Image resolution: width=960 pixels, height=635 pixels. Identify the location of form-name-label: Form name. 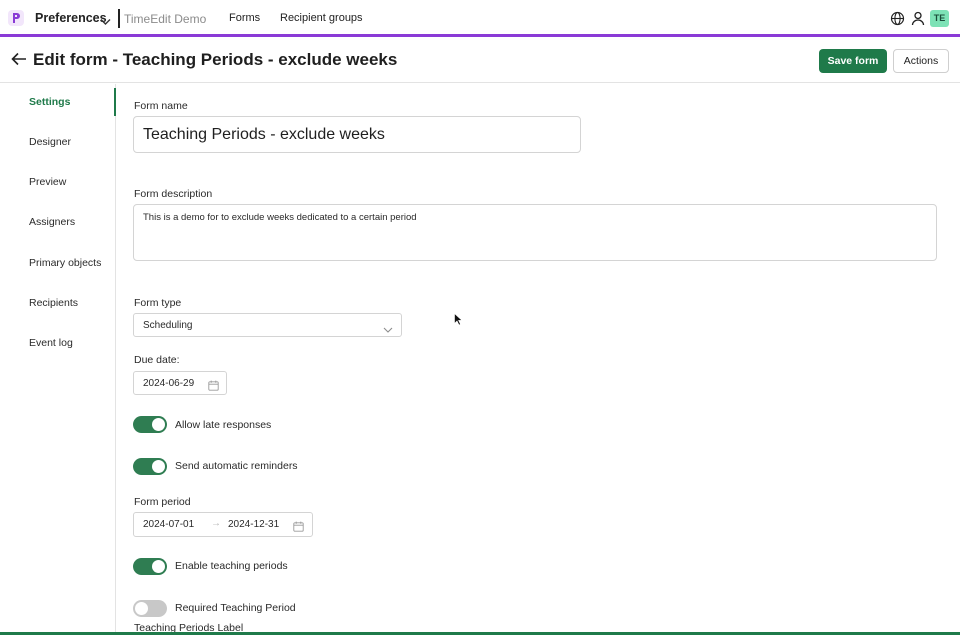
(161, 106).